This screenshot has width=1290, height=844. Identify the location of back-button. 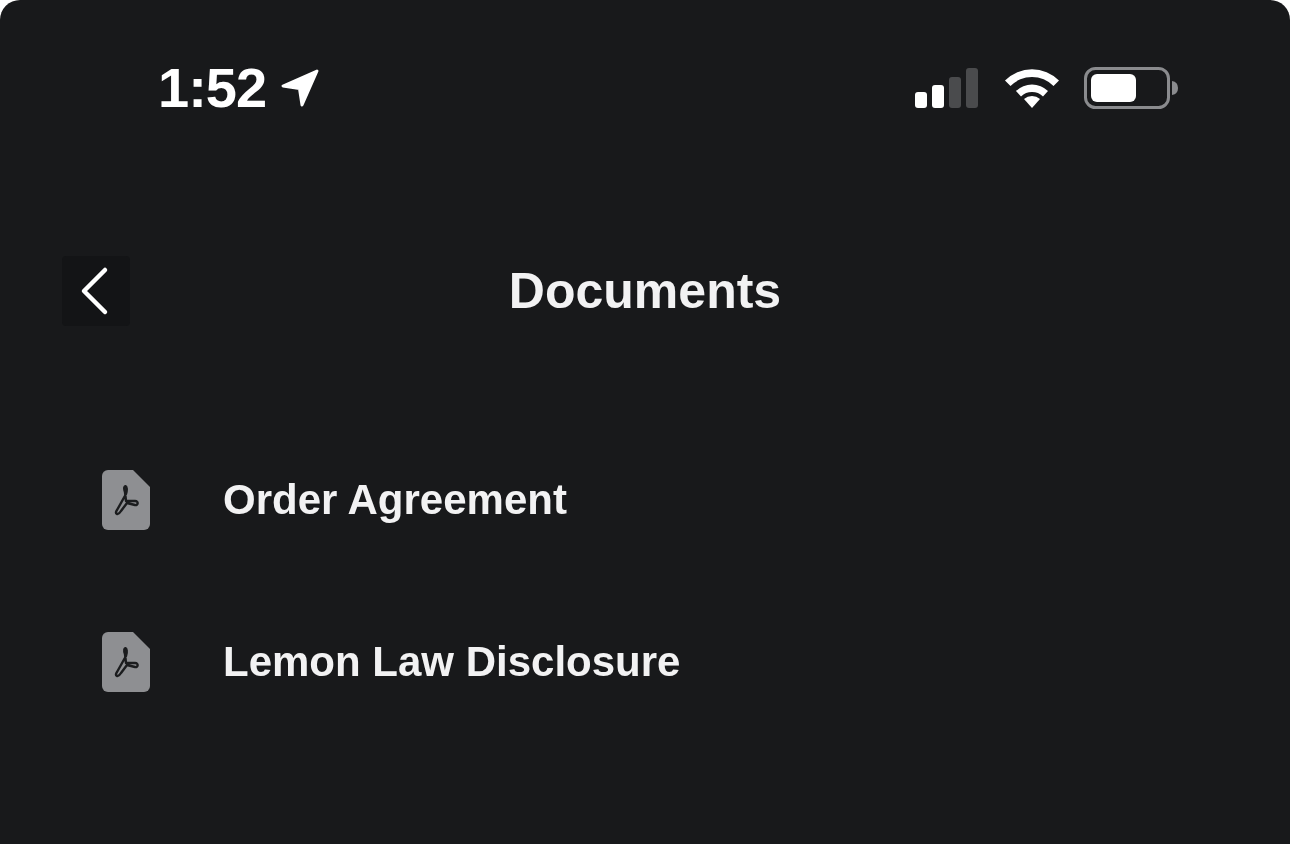
(96, 291).